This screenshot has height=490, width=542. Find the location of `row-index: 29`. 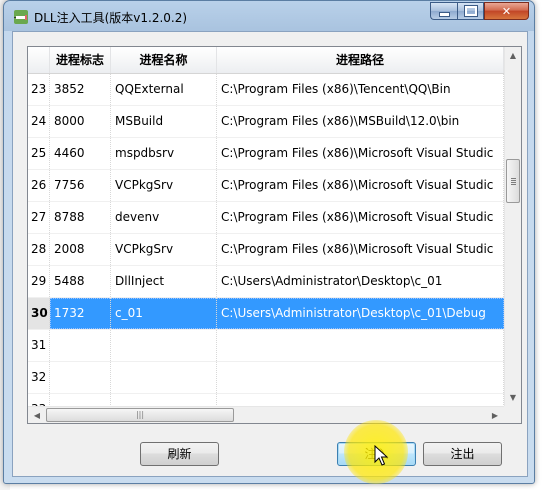

row-index: 29 is located at coordinates (39, 281).